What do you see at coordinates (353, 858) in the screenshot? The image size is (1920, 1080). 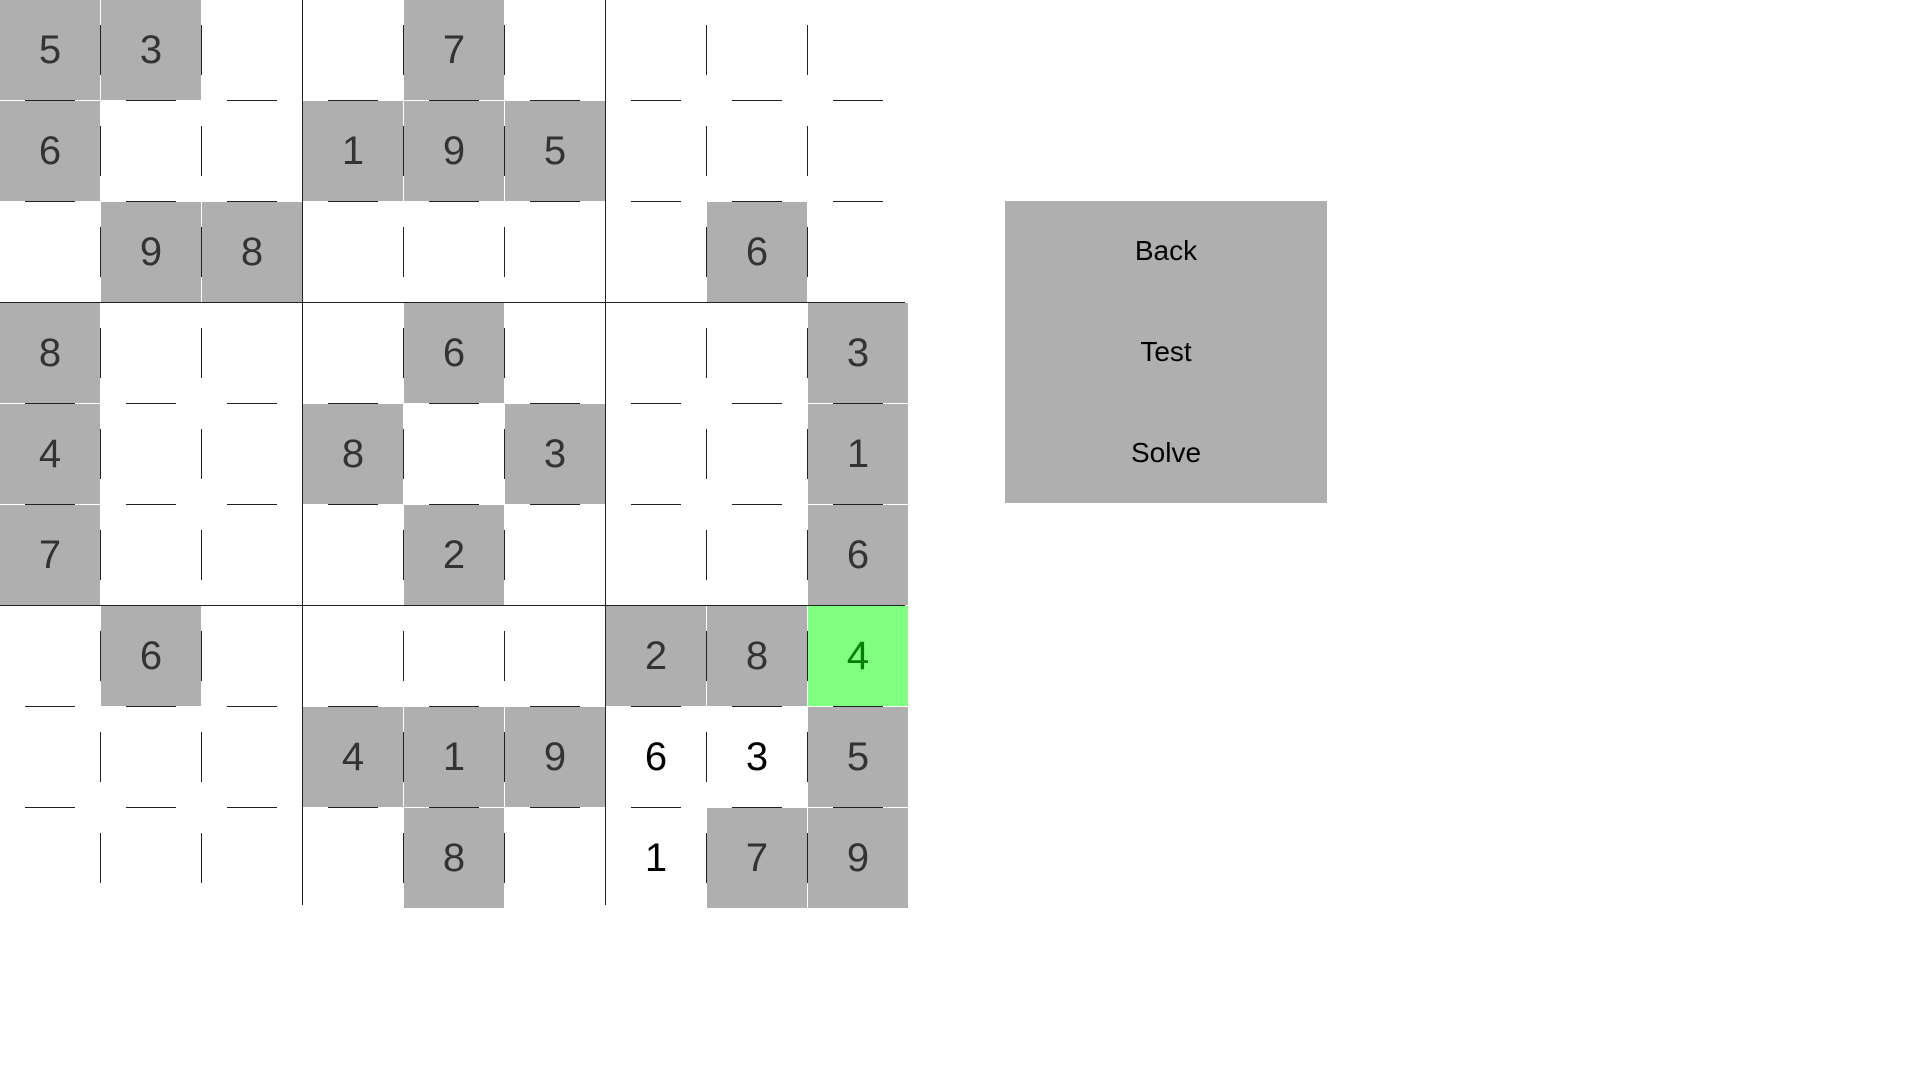 I see `sudoku-cell-r9c4` at bounding box center [353, 858].